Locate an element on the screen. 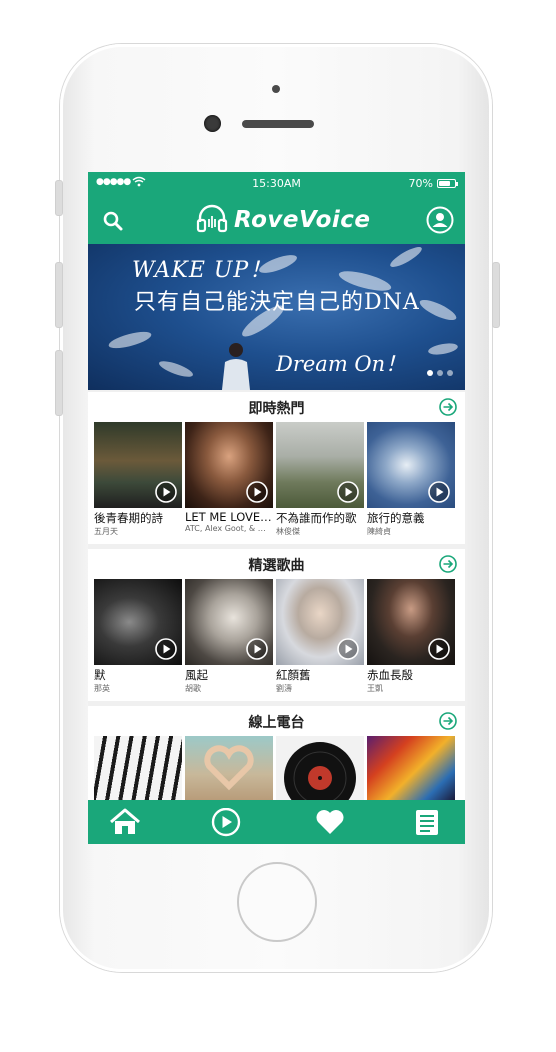  app-name: RoveVoice is located at coordinates (302, 220).